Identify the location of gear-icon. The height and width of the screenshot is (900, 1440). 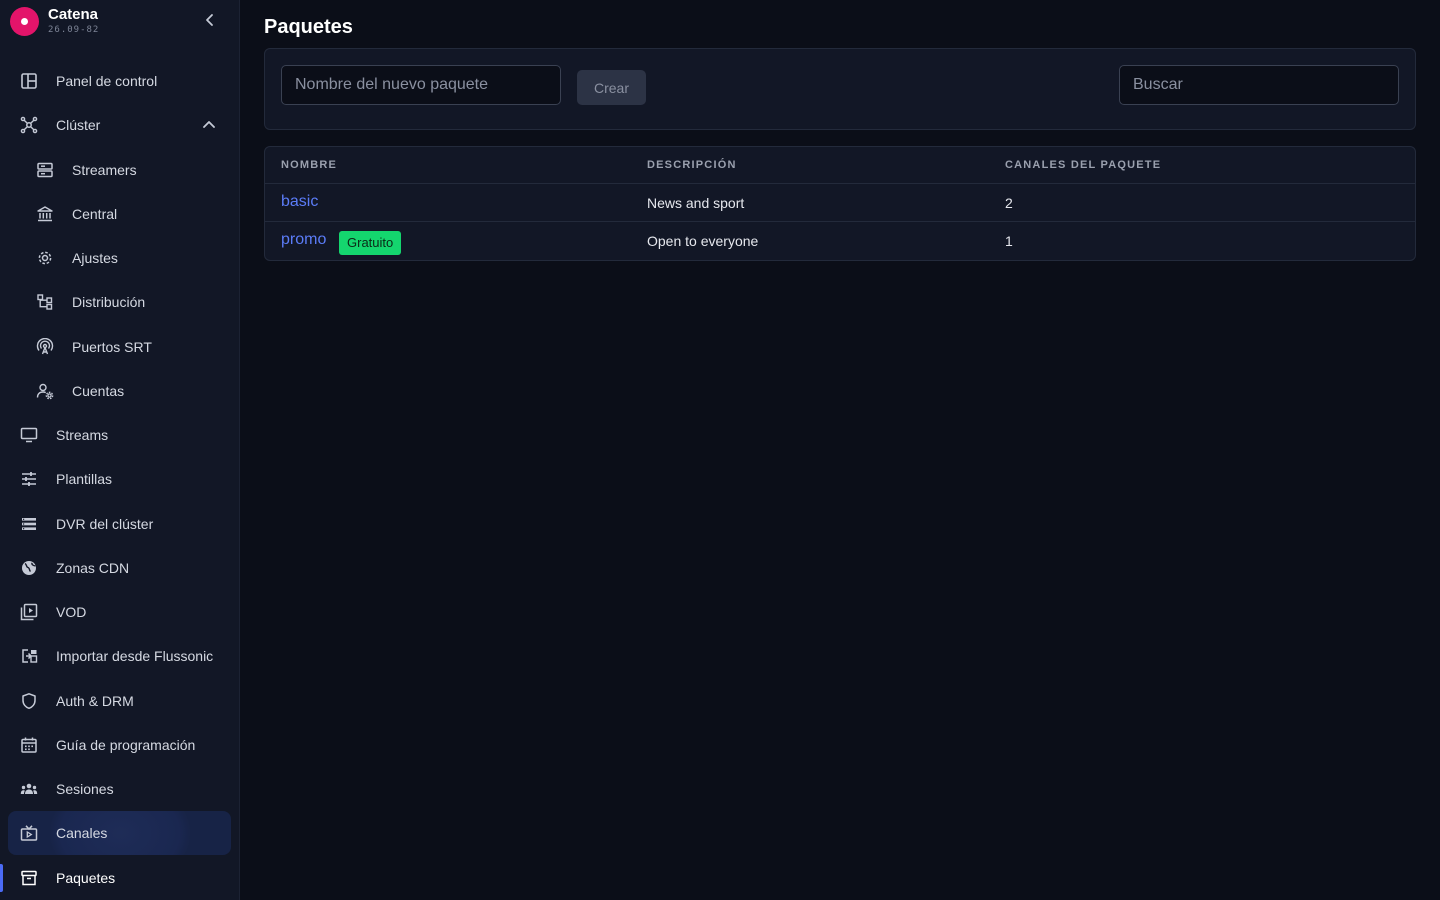
(45, 258).